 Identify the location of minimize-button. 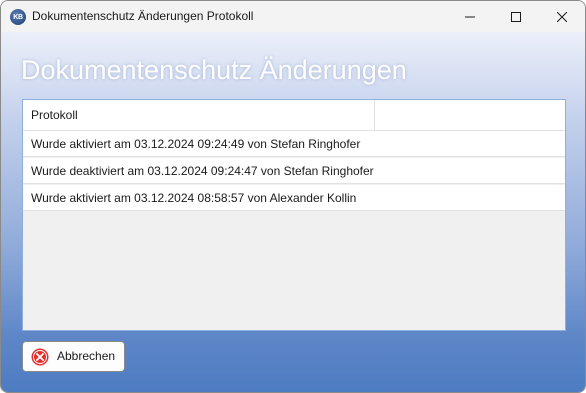
(470, 16).